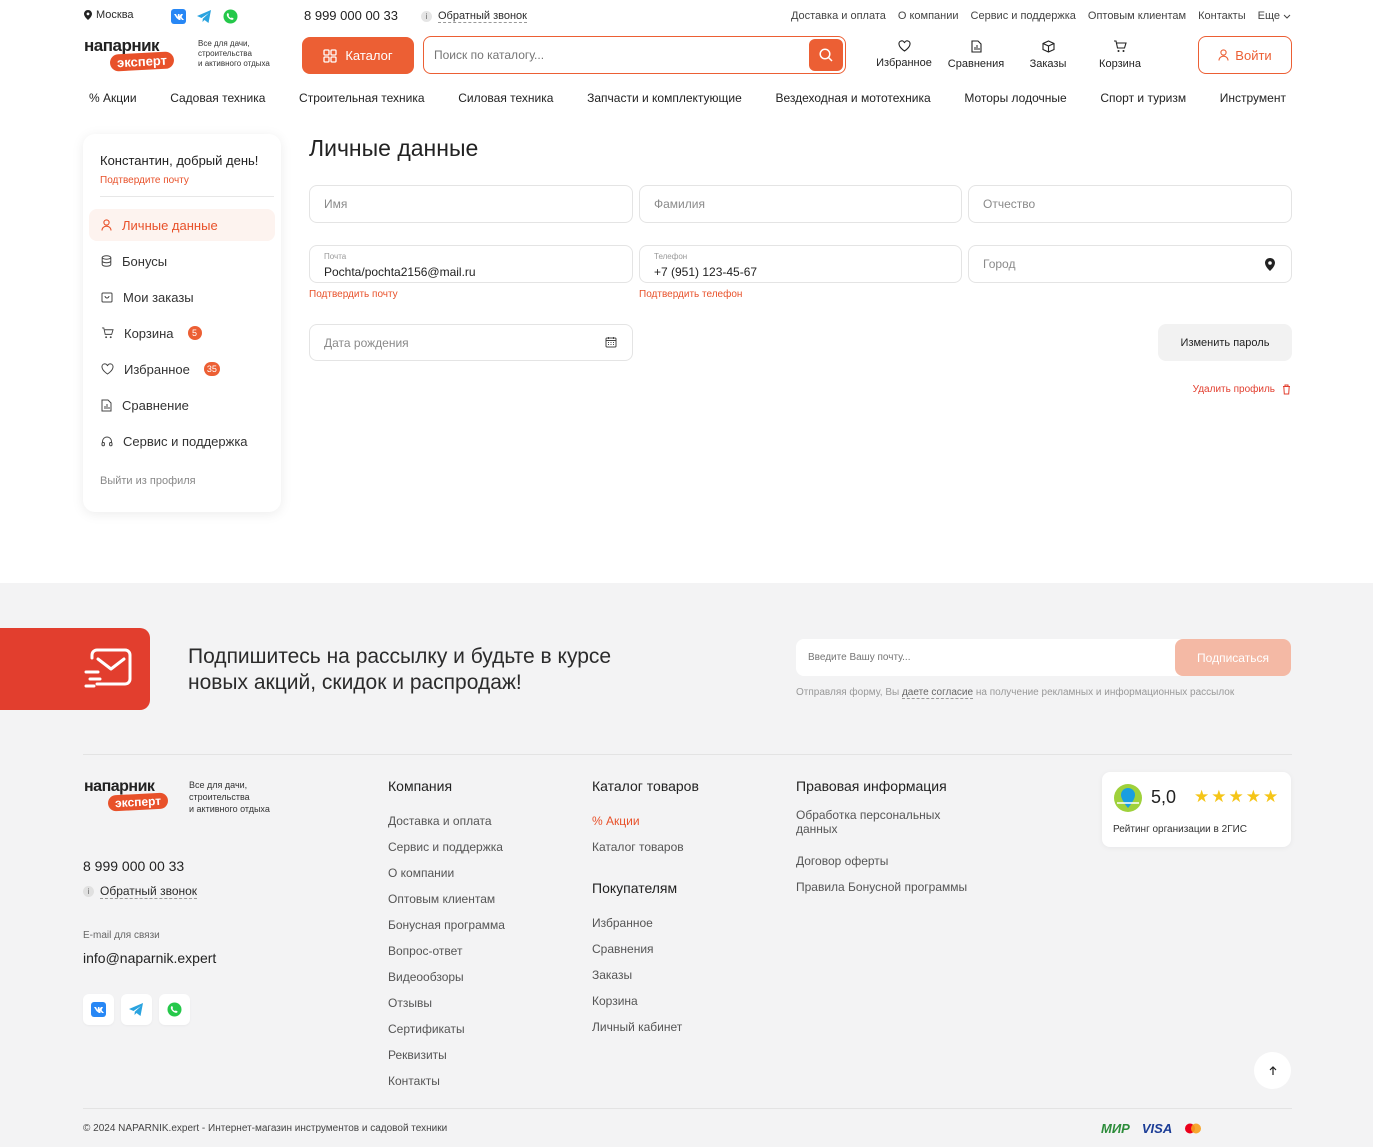 This screenshot has width=1373, height=1147. Describe the element at coordinates (182, 369) in the screenshot. I see `sidebar-item-favorites: Избранное 35` at that location.